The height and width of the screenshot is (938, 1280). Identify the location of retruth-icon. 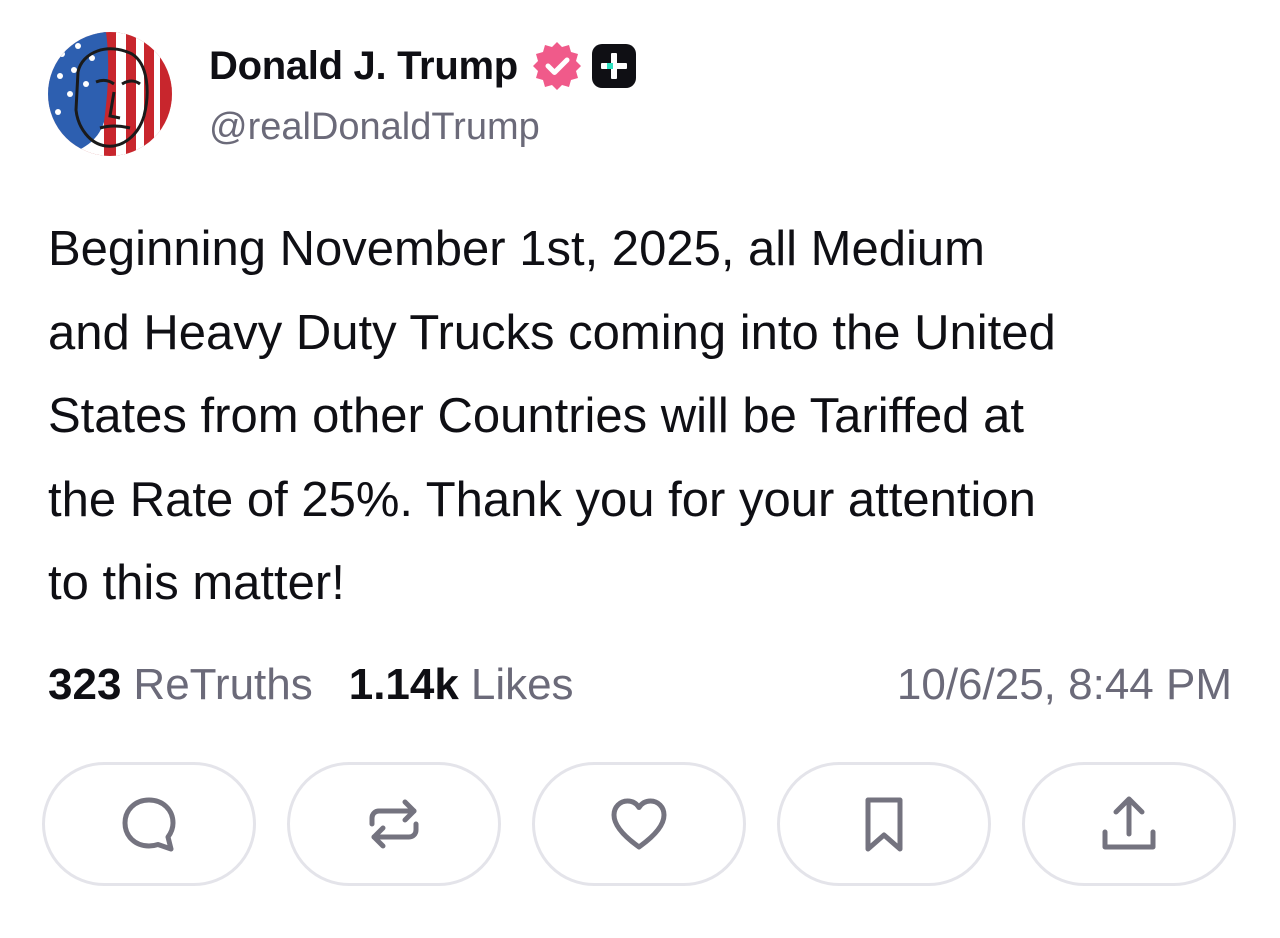
(394, 824).